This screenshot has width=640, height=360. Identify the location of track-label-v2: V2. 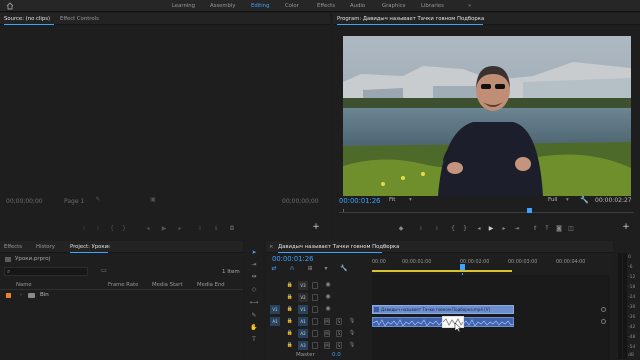
(303, 297).